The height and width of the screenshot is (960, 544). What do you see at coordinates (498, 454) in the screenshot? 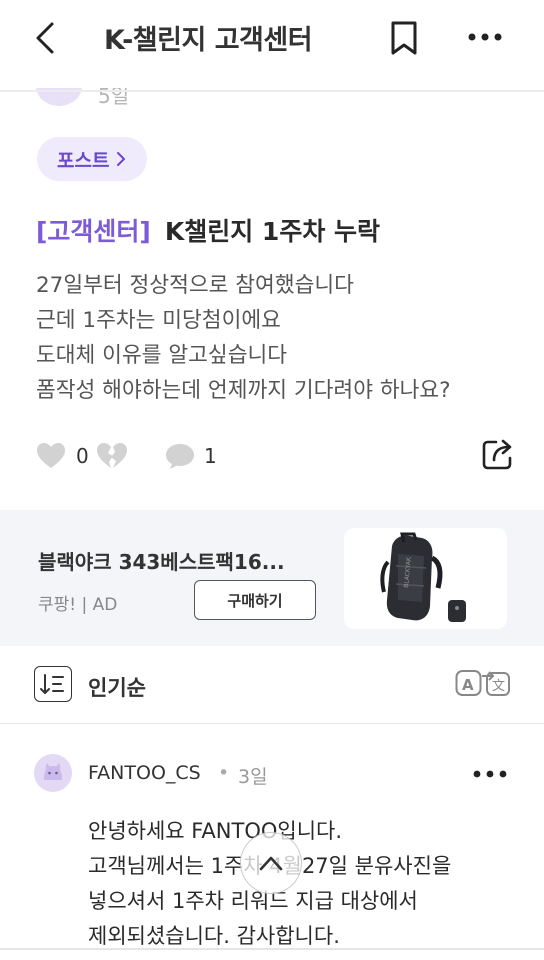
I see `share-icon` at bounding box center [498, 454].